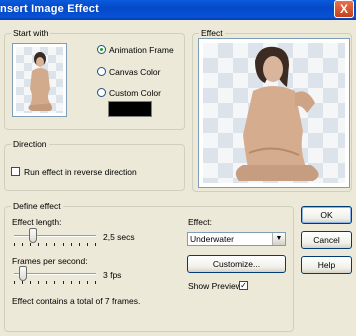 The width and height of the screenshot is (356, 336). I want to click on reverse-direction-checkbox, so click(15, 171).